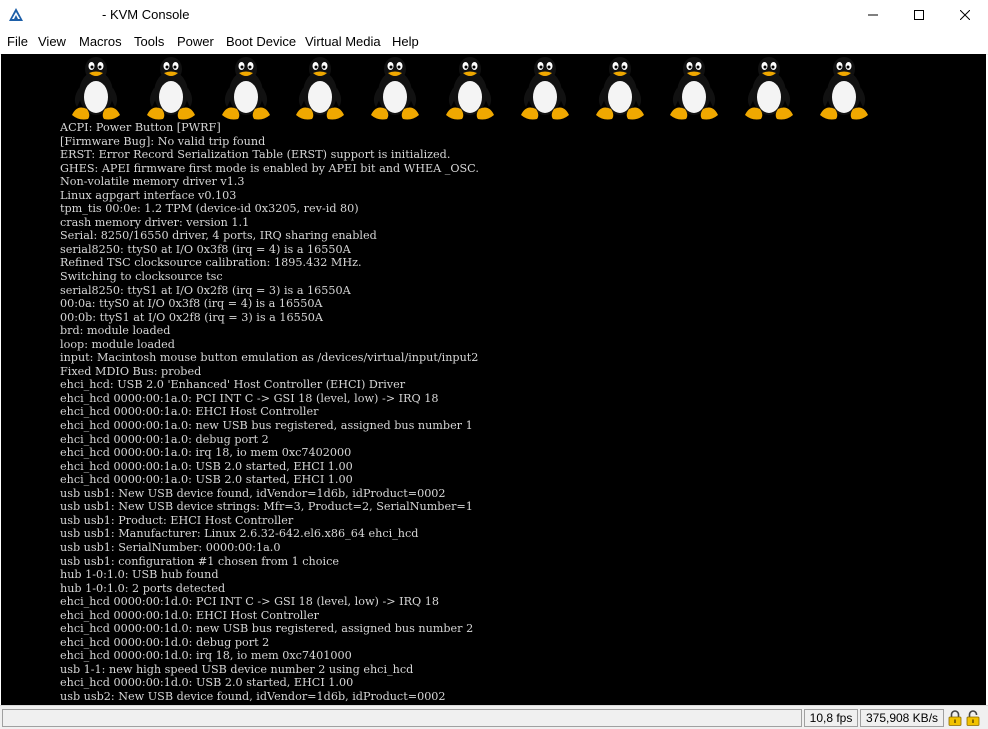 This screenshot has height=729, width=988. Describe the element at coordinates (261, 41) in the screenshot. I see `menu-boot-device: Boot Device` at that location.